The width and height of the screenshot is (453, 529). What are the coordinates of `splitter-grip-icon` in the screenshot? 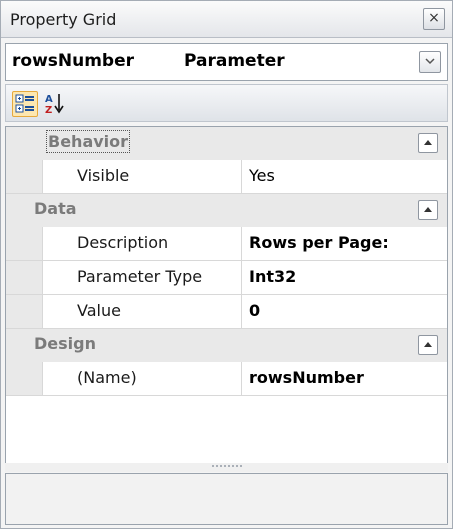 It's located at (227, 467).